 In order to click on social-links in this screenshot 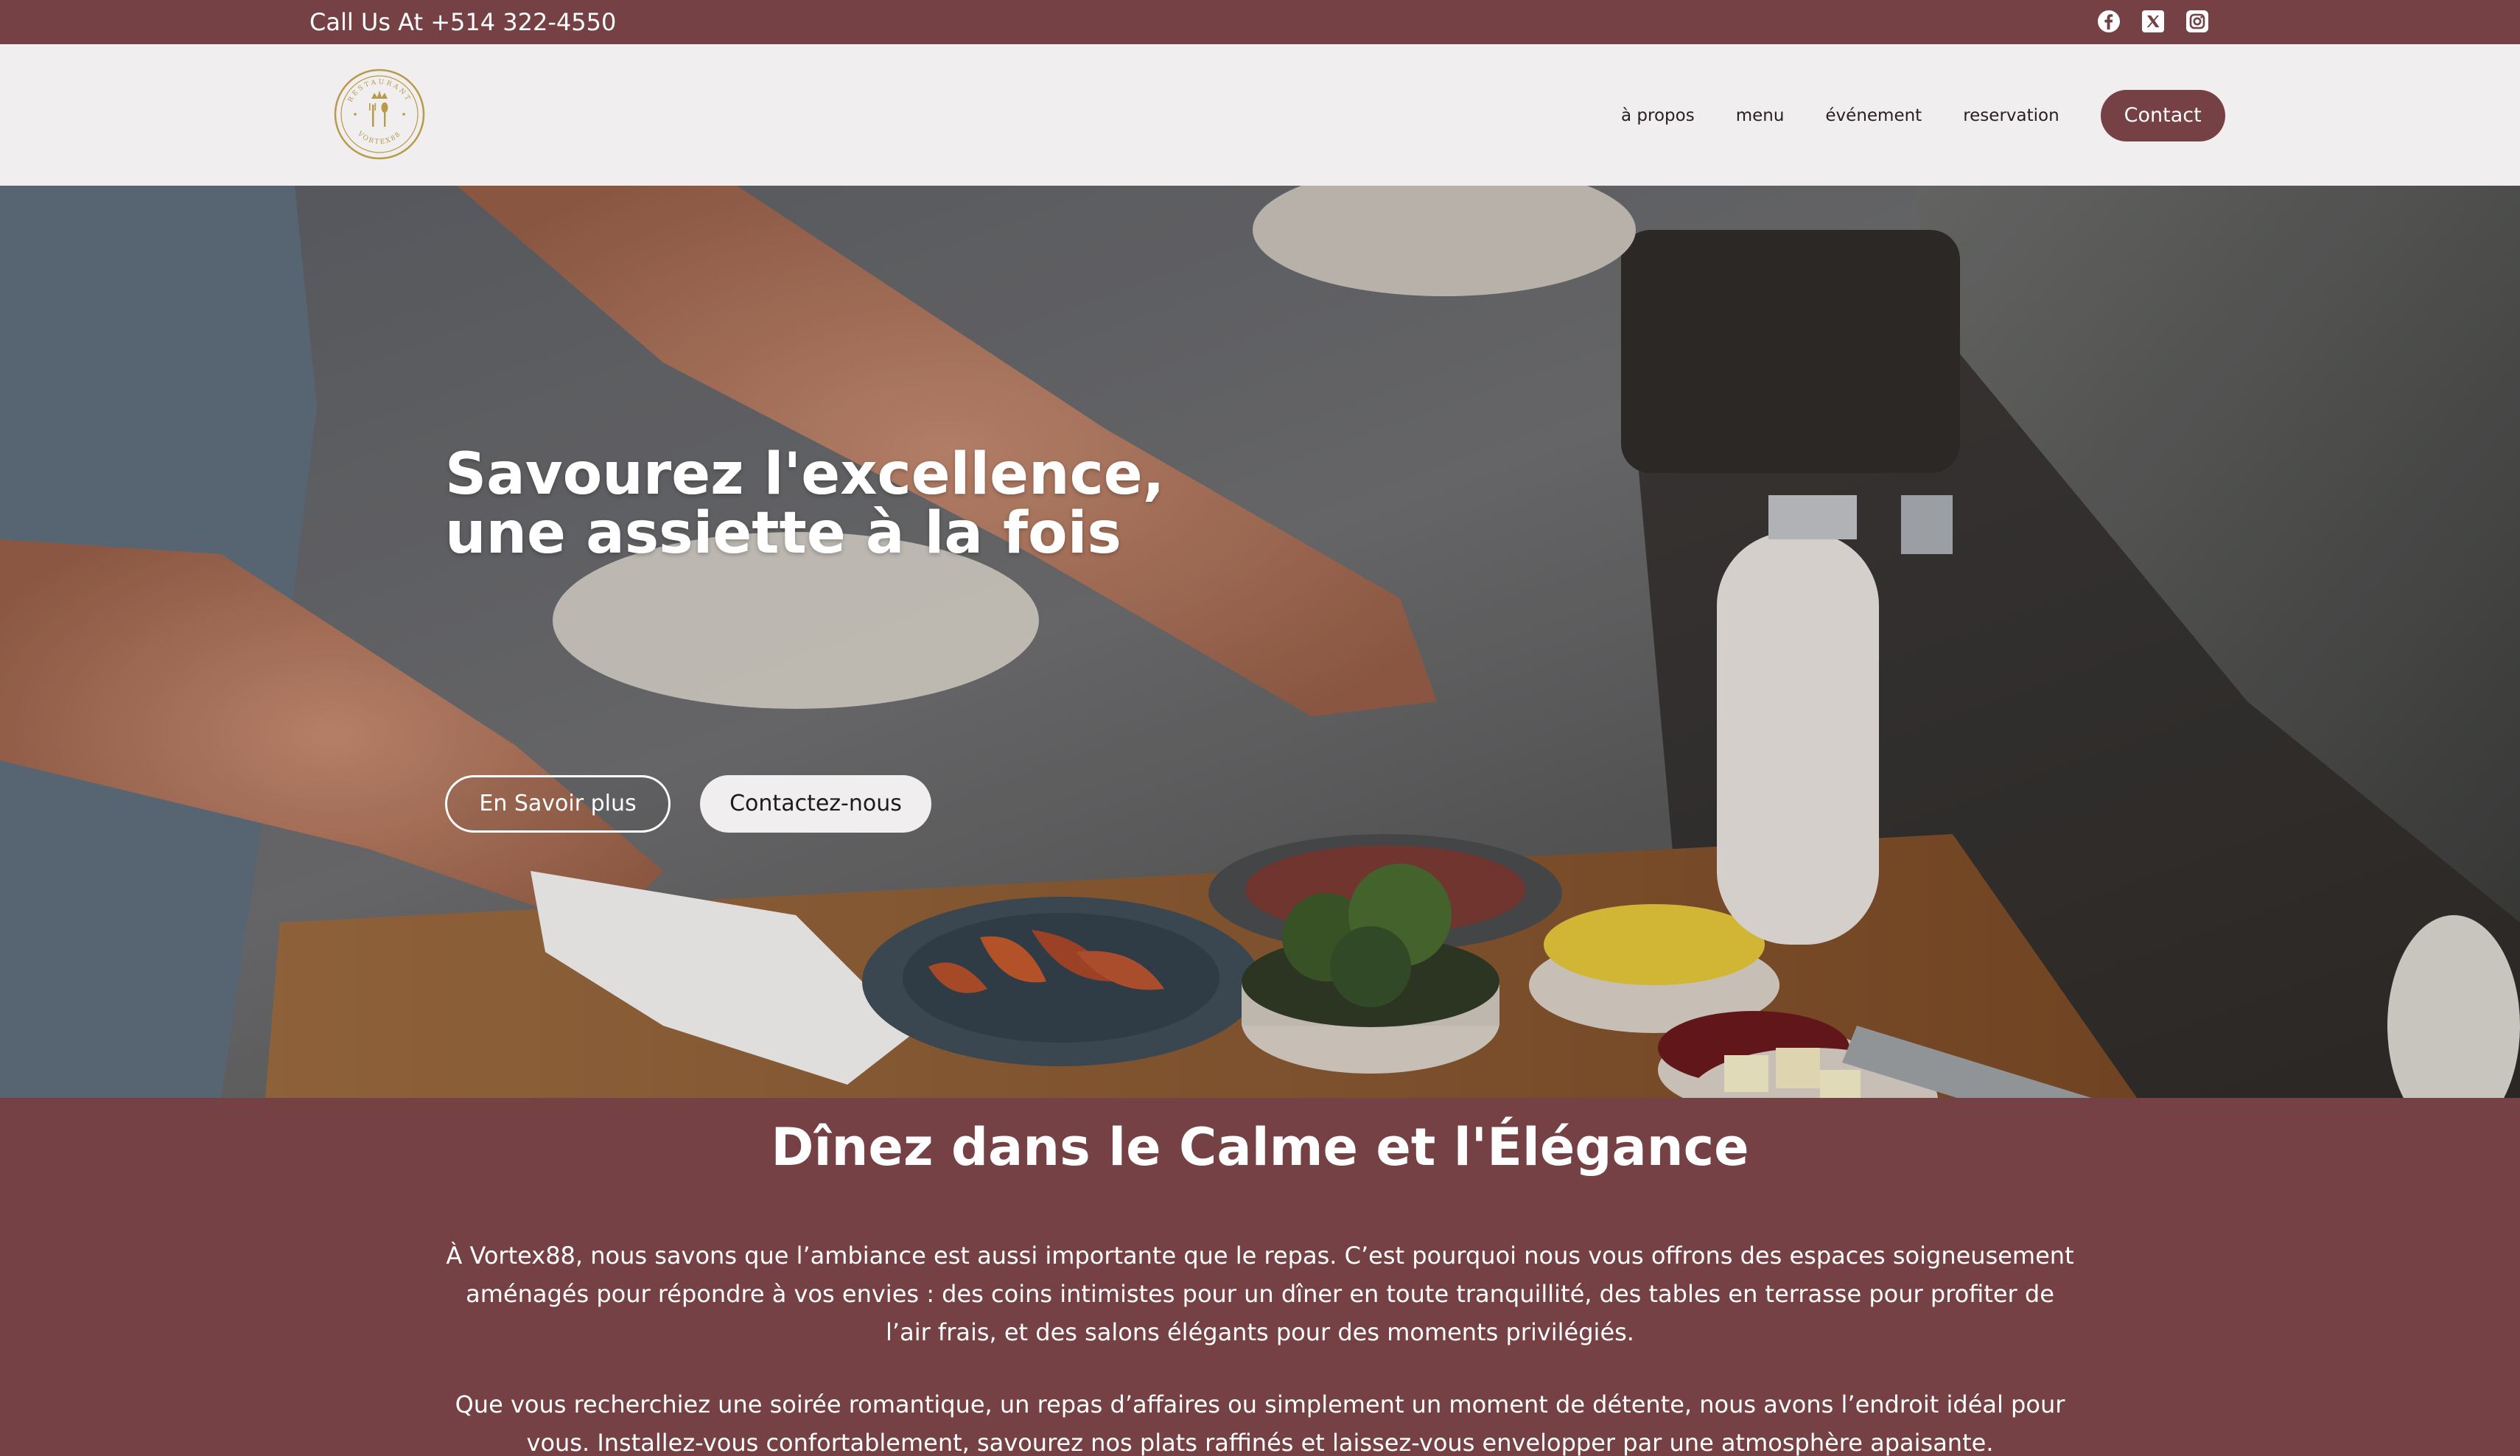, I will do `click(2153, 21)`.